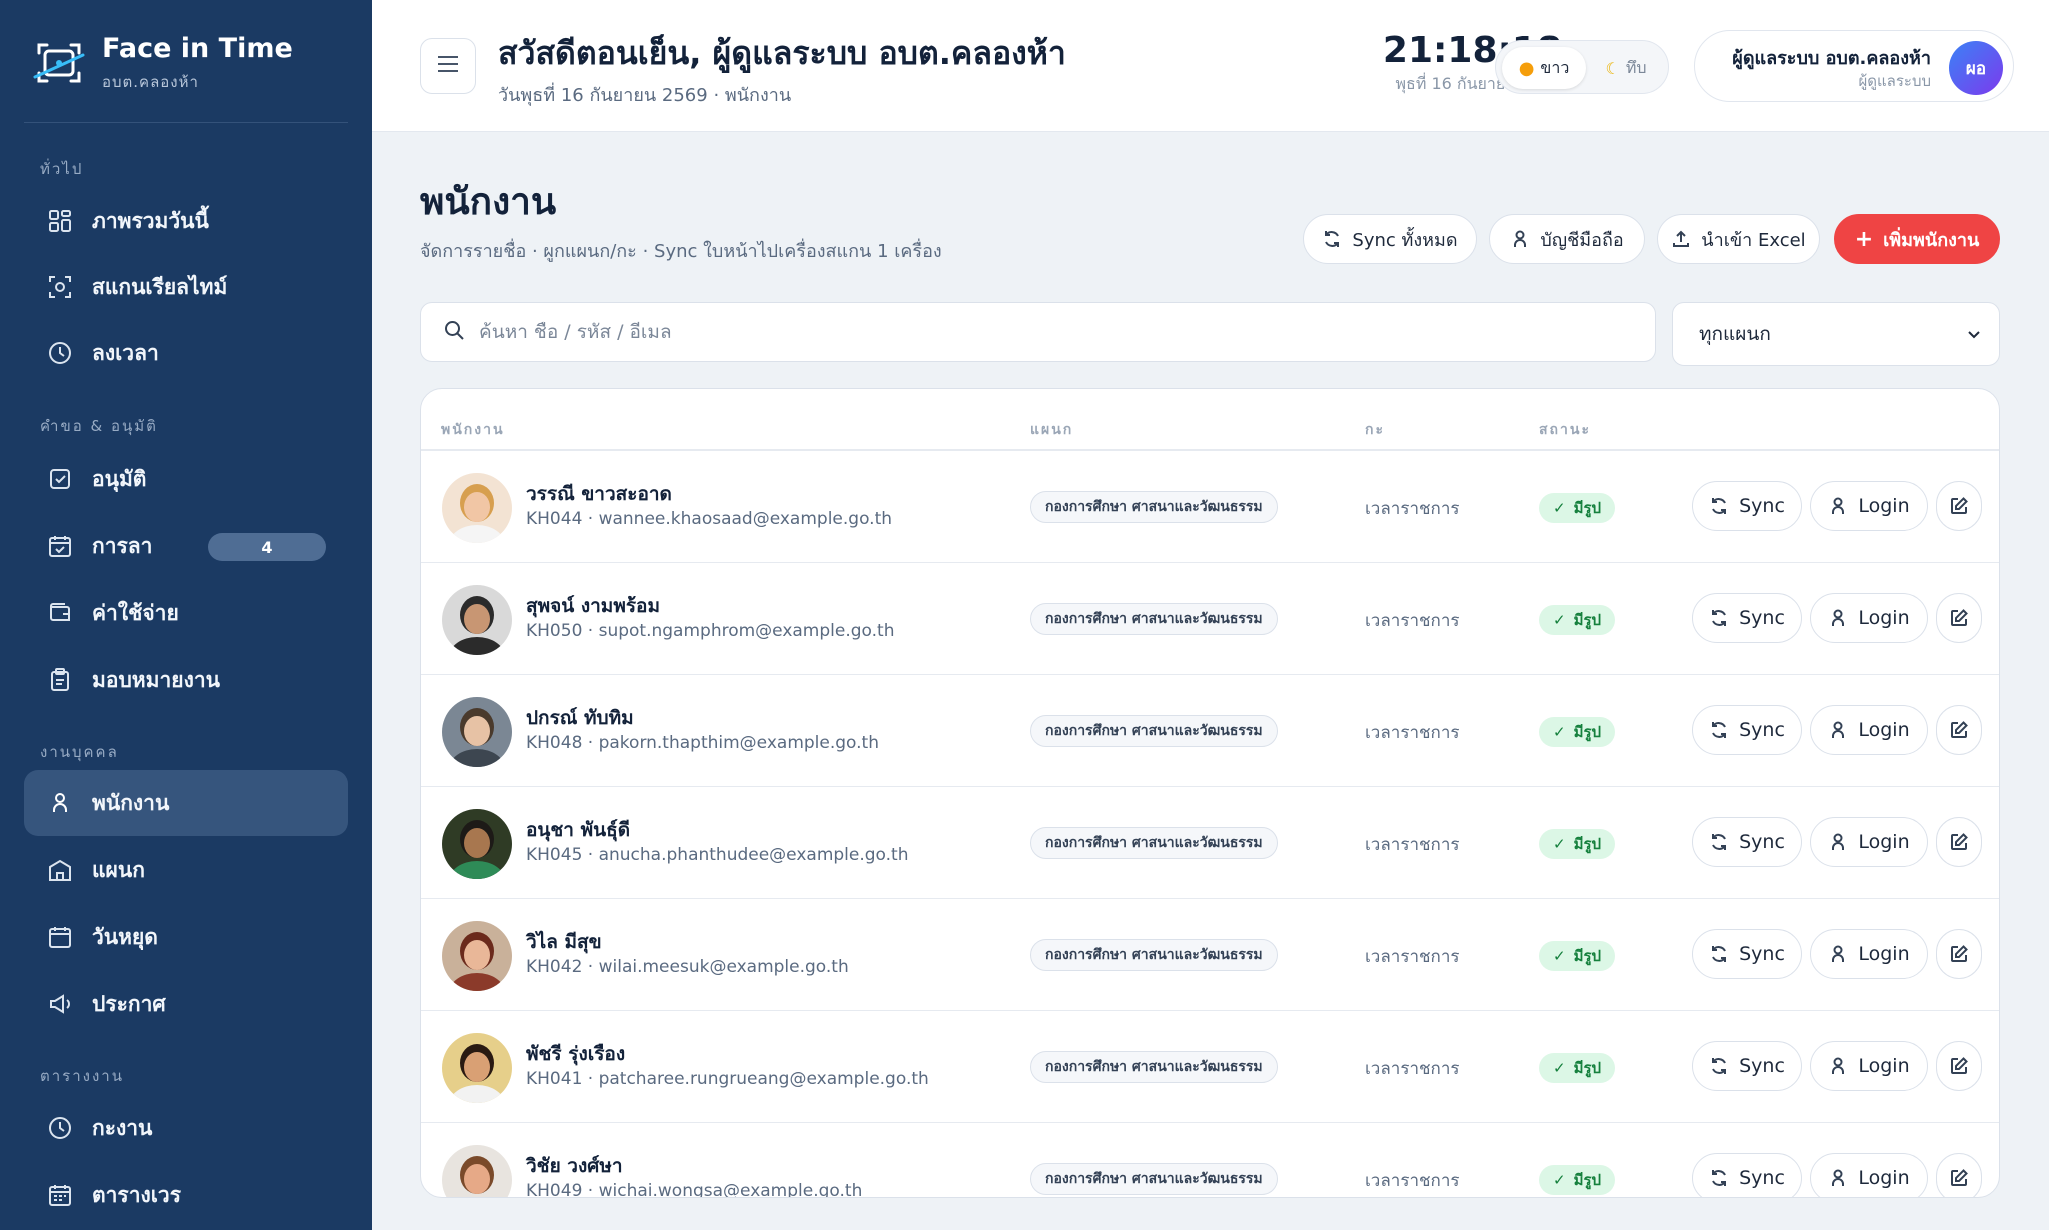  What do you see at coordinates (186, 122) in the screenshot?
I see `brand-divider` at bounding box center [186, 122].